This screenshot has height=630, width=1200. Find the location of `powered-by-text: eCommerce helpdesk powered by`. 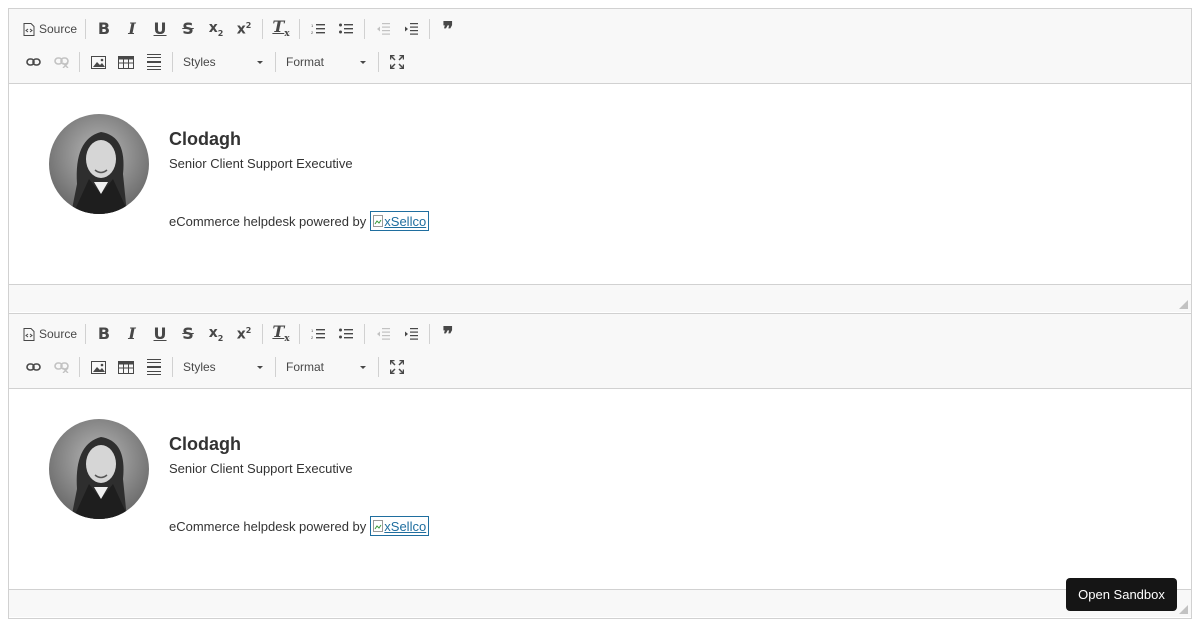

powered-by-text: eCommerce helpdesk powered by is located at coordinates (268, 221).